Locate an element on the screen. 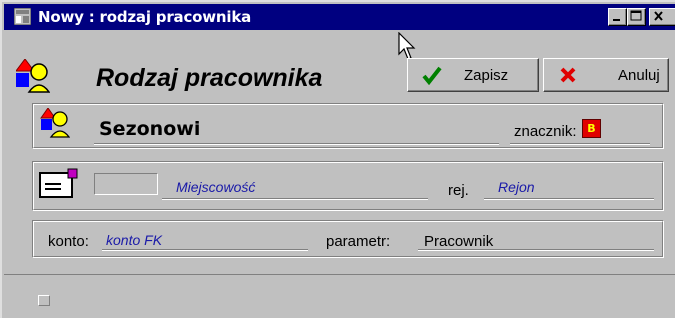 The height and width of the screenshot is (318, 675). close-button is located at coordinates (662, 17).